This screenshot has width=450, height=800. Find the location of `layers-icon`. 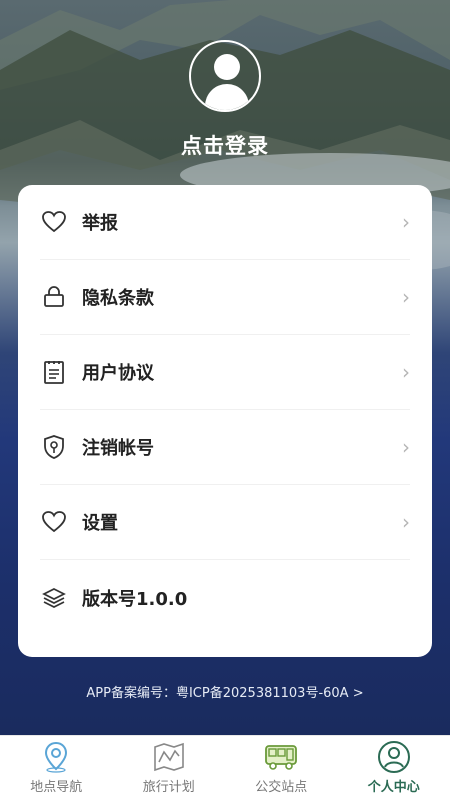

layers-icon is located at coordinates (54, 598).